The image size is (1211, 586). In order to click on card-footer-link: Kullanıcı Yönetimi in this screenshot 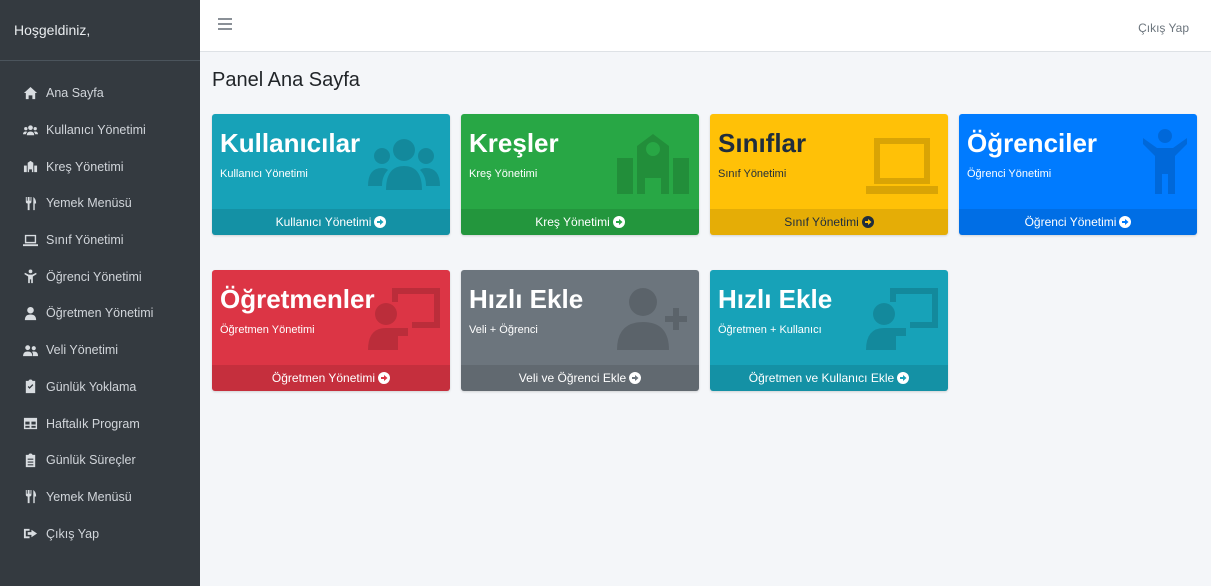, I will do `click(331, 222)`.